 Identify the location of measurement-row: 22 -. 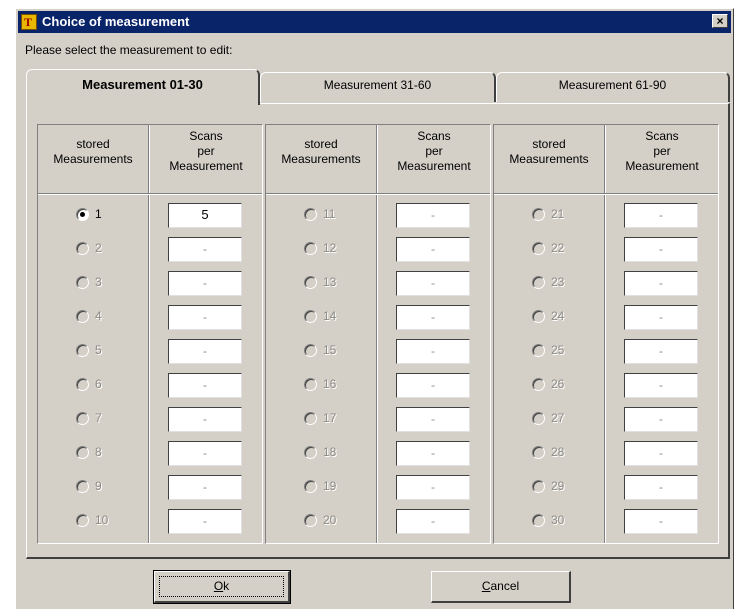
(607, 249).